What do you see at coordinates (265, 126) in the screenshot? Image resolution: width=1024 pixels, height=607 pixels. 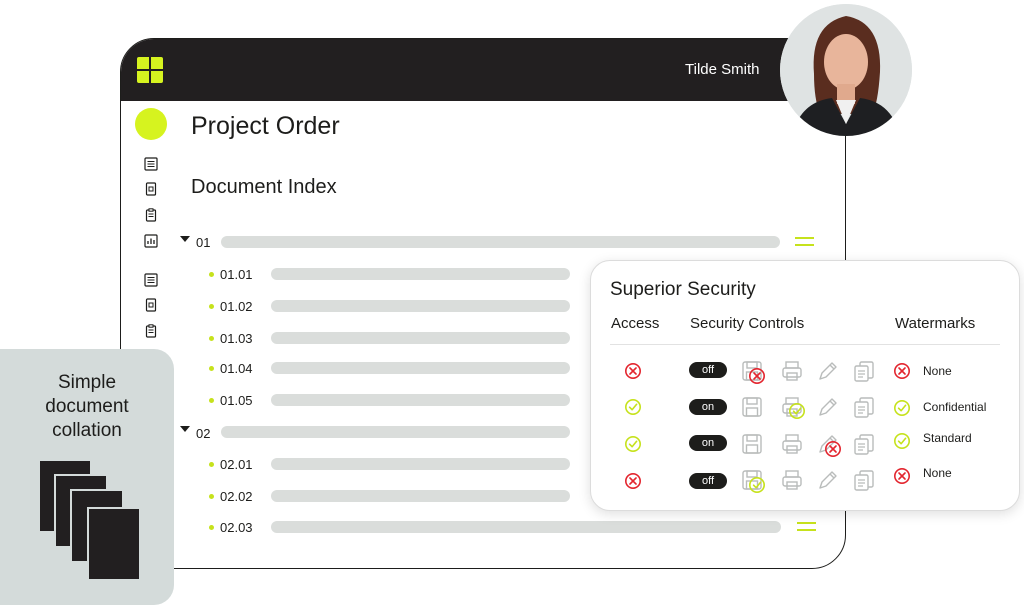 I see `page-title: Project Order` at bounding box center [265, 126].